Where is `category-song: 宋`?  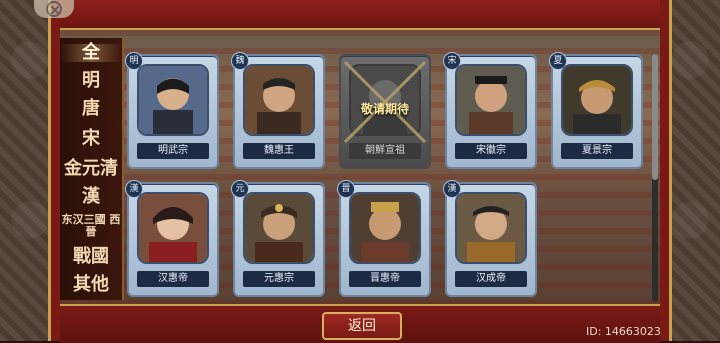 category-song: 宋 is located at coordinates (91, 139).